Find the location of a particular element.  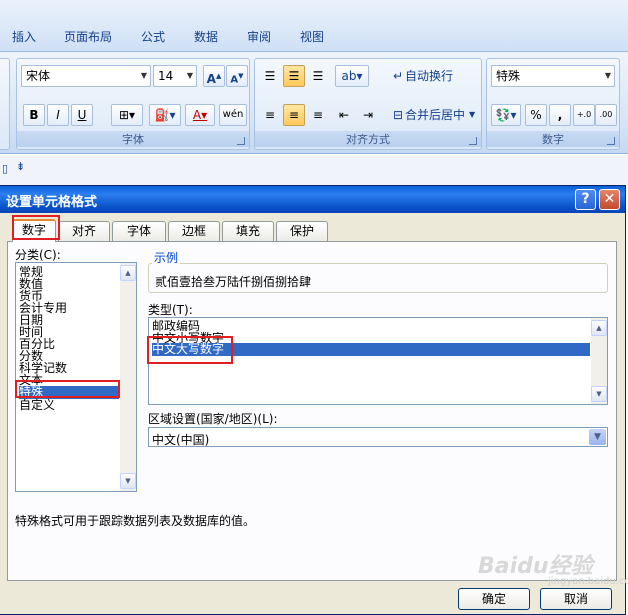

number-format-select: 特殊 ▼ is located at coordinates (553, 76).